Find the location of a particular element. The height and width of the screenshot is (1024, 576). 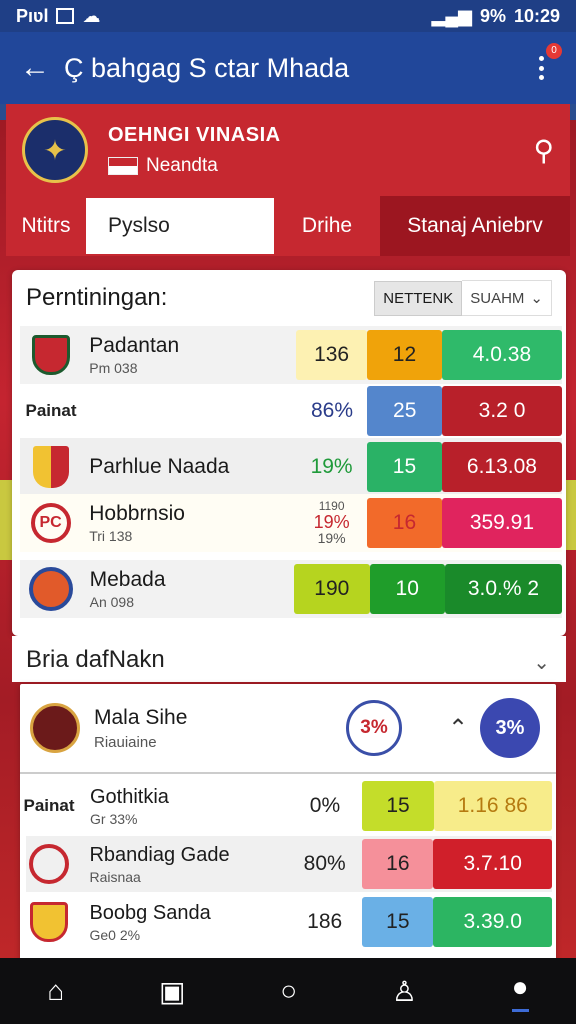

status-bar: Pıʋl ☁ ▂▄▆ 9% 10:29 is located at coordinates (288, 16).